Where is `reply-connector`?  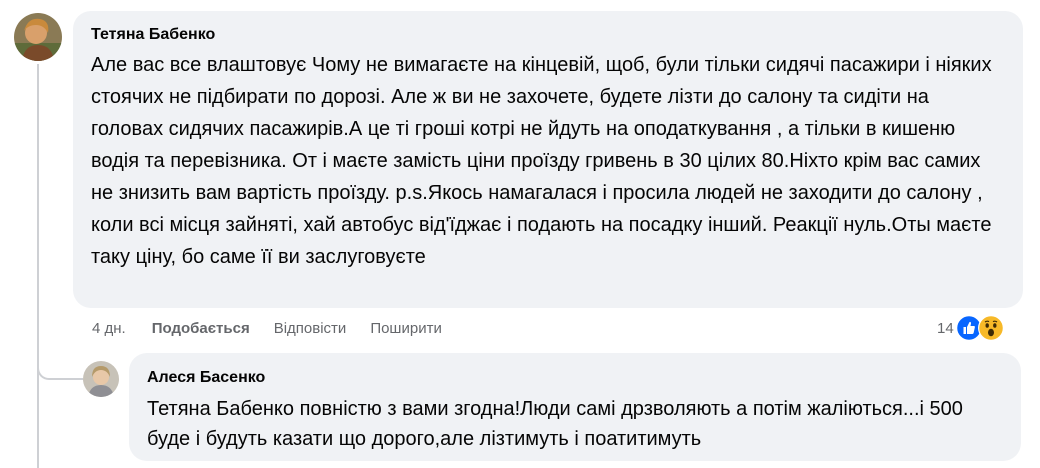 reply-connector is located at coordinates (60, 374).